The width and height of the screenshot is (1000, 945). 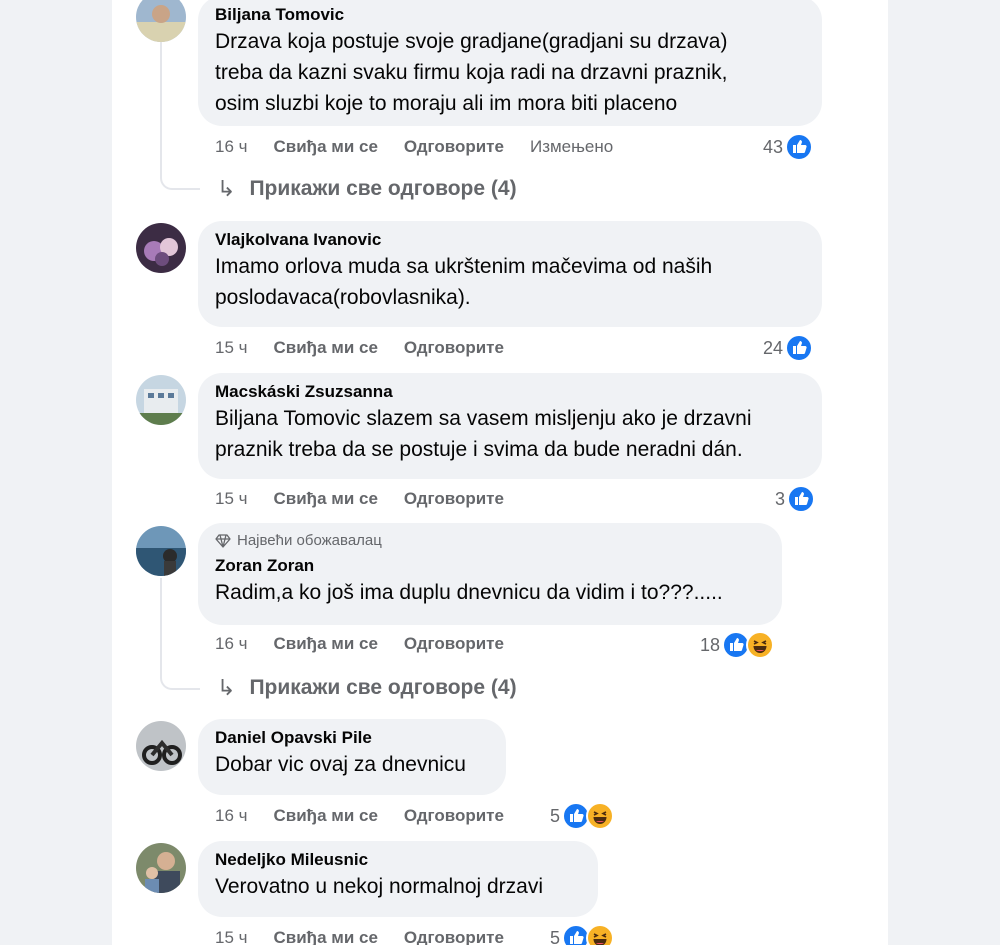 I want to click on edited-label: Измењено, so click(x=571, y=146).